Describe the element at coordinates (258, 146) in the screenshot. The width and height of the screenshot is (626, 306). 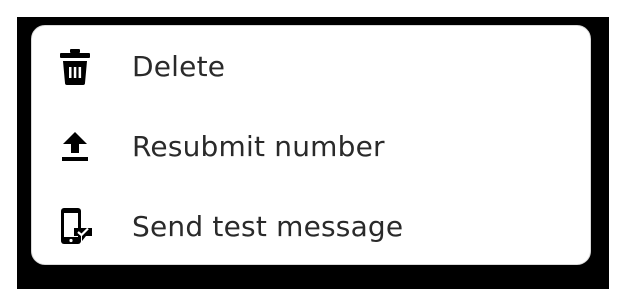
I see `menu-item-label: Resubmit number` at that location.